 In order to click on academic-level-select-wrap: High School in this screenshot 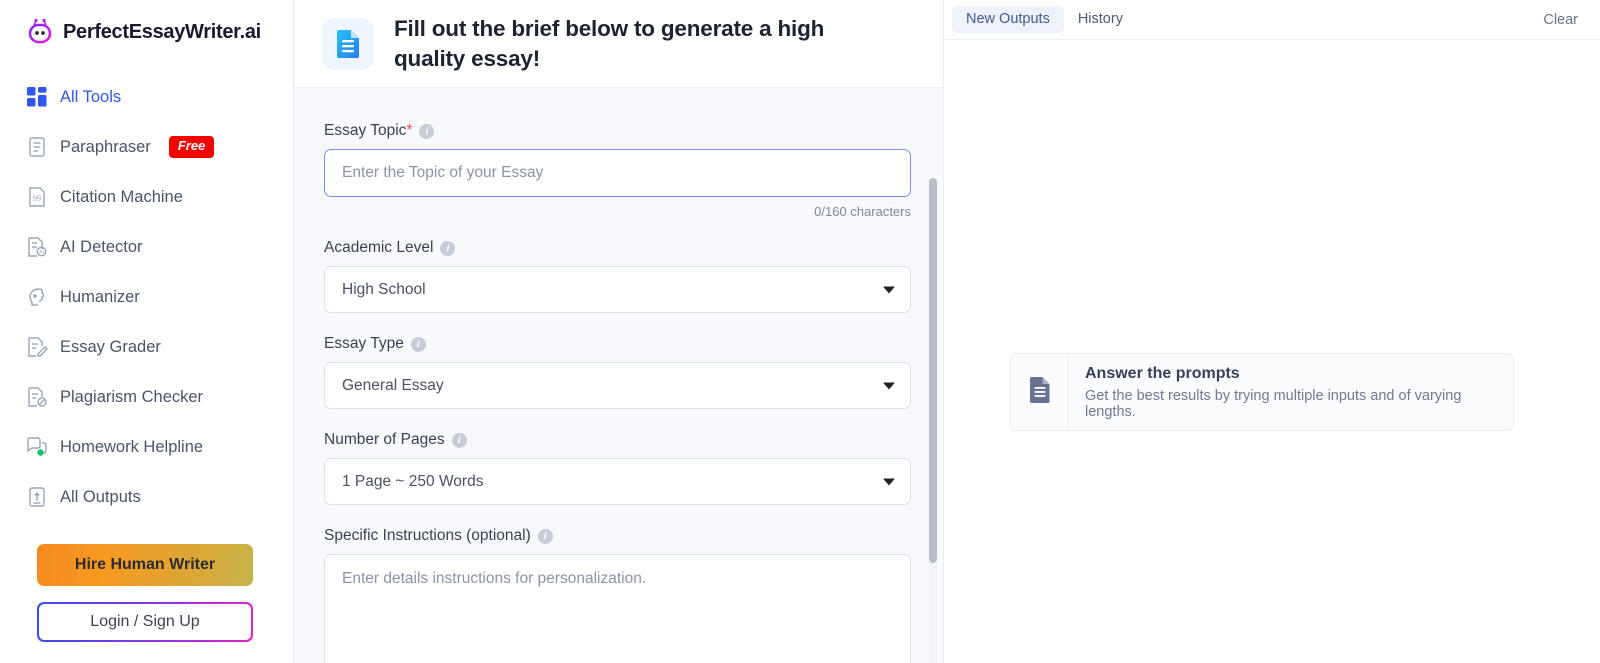, I will do `click(617, 289)`.